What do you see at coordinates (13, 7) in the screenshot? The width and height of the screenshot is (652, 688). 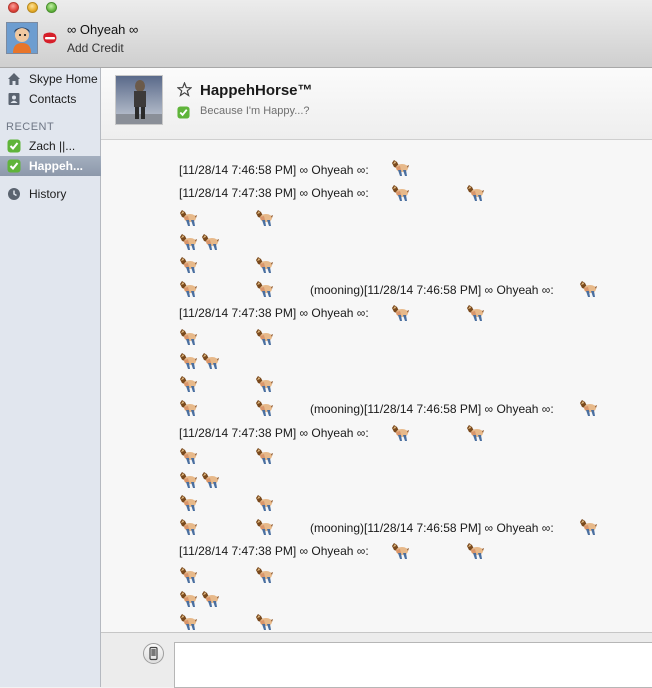 I see `close-window-button` at bounding box center [13, 7].